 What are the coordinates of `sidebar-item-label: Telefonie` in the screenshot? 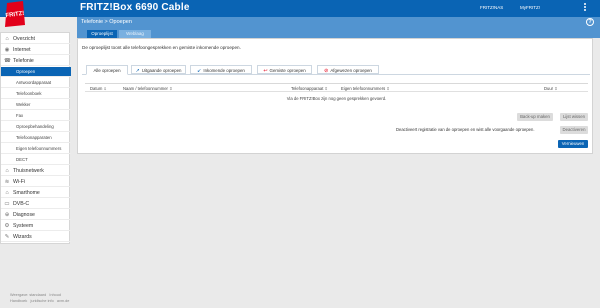 It's located at (23, 61).